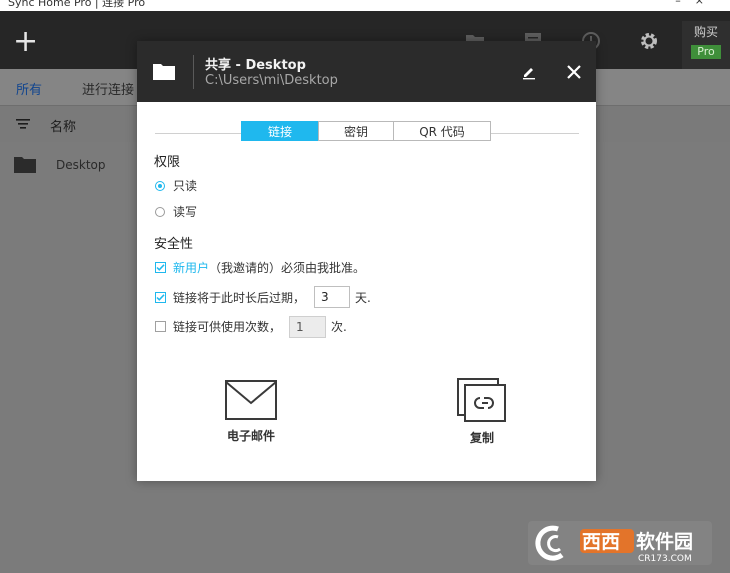 This screenshot has width=730, height=573. What do you see at coordinates (442, 131) in the screenshot?
I see `tab-qr-code: QR 代码` at bounding box center [442, 131].